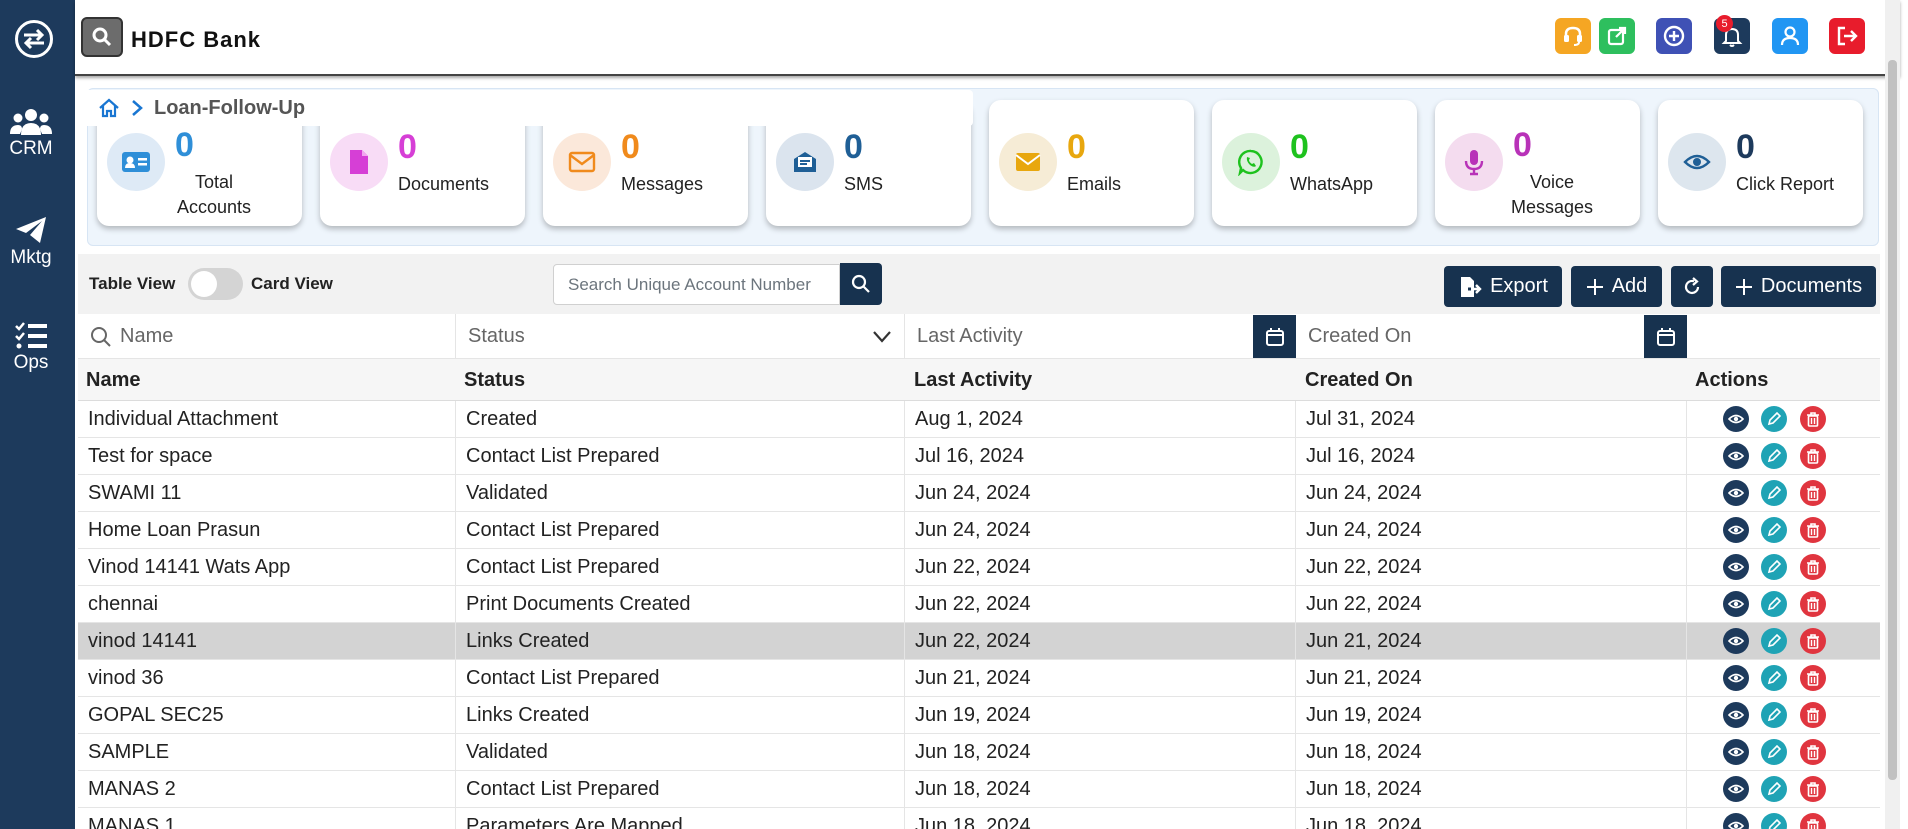  Describe the element at coordinates (267, 604) in the screenshot. I see `cell-name: chennai` at that location.